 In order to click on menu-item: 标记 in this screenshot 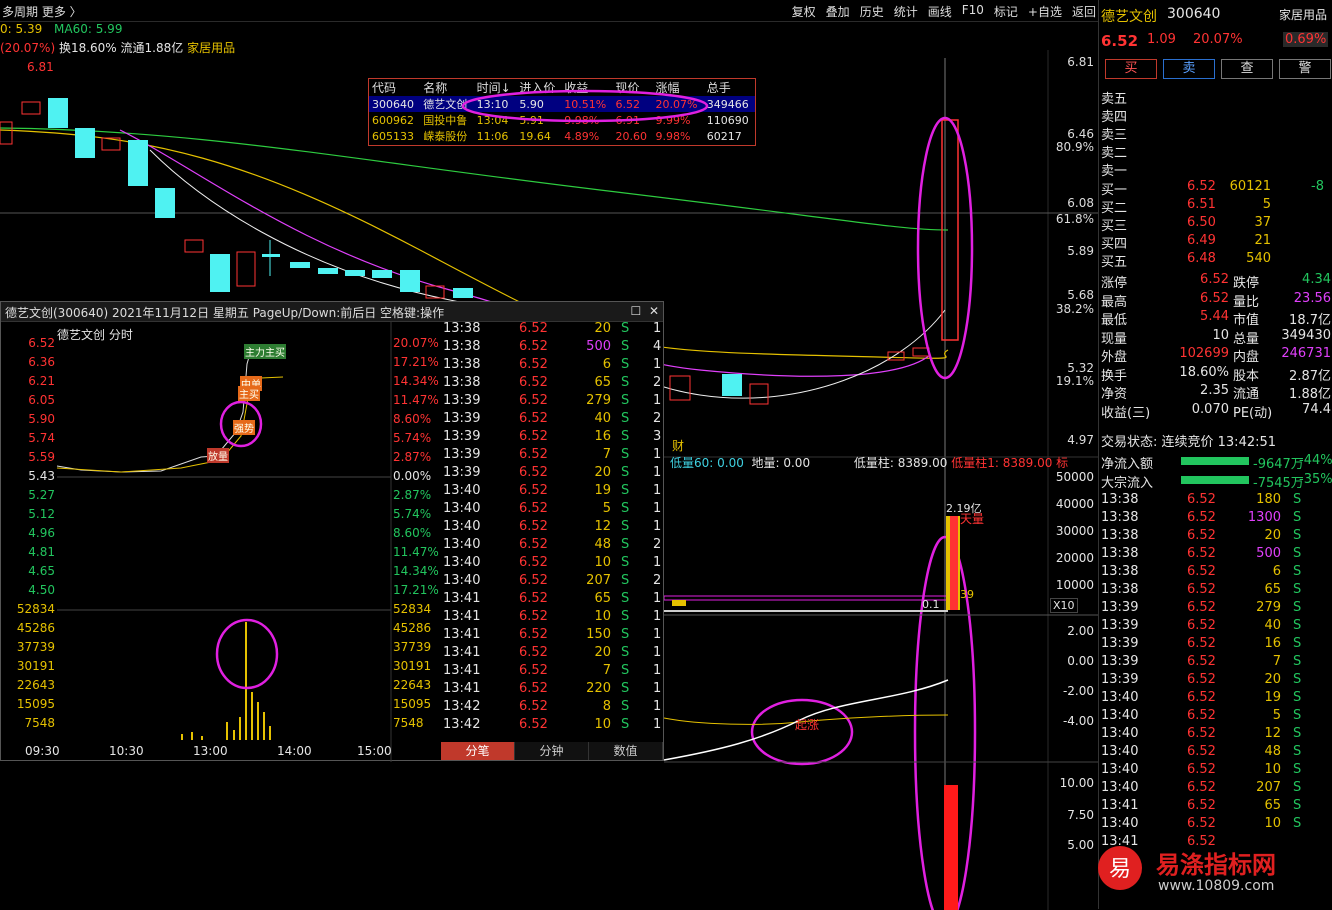, I will do `click(1006, 11)`.